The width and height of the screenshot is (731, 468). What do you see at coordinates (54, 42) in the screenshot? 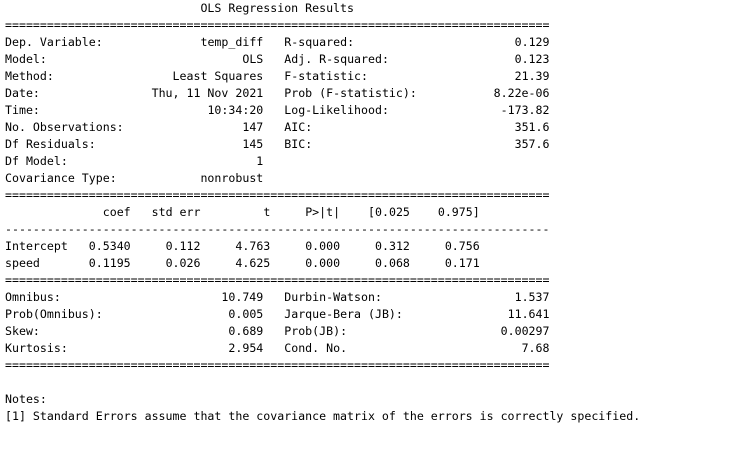
I see `model-info-row-left-label: Dep. Variable:` at bounding box center [54, 42].